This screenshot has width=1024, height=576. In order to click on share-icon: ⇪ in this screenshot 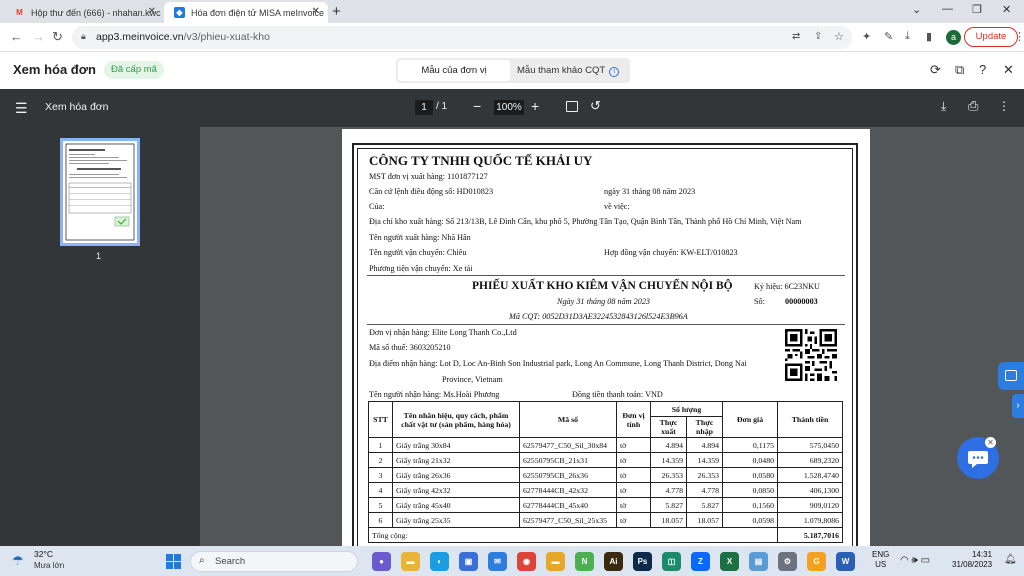, I will do `click(818, 36)`.